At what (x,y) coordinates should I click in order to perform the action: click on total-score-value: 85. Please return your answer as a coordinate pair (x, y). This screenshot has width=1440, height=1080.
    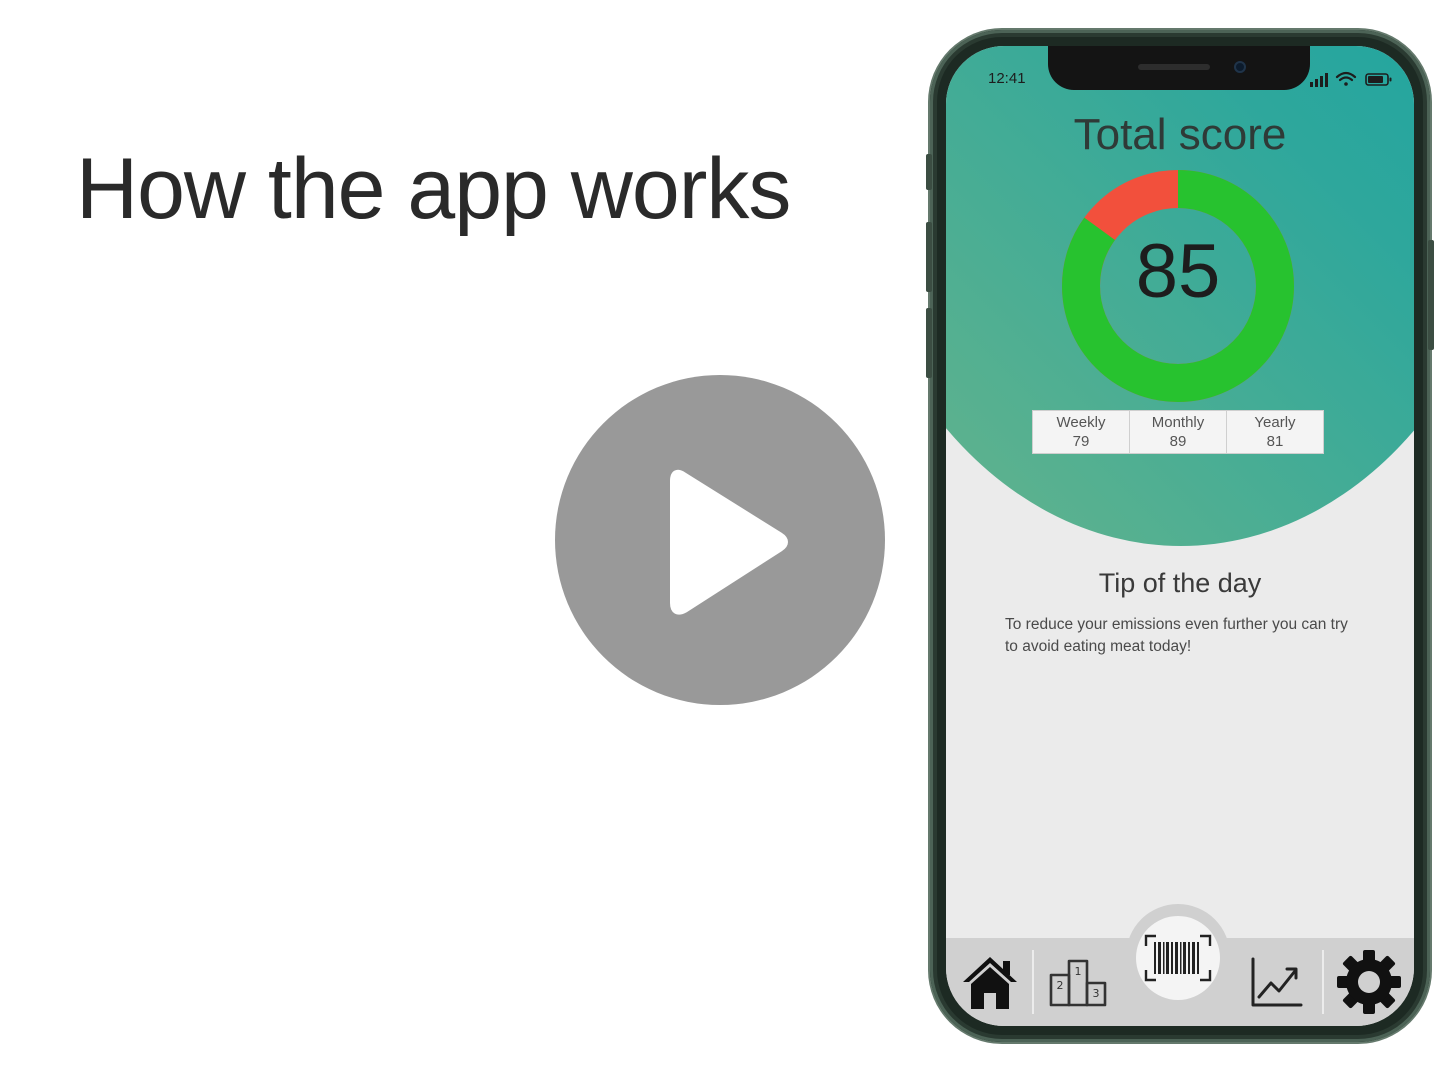
    Looking at the image, I should click on (1178, 271).